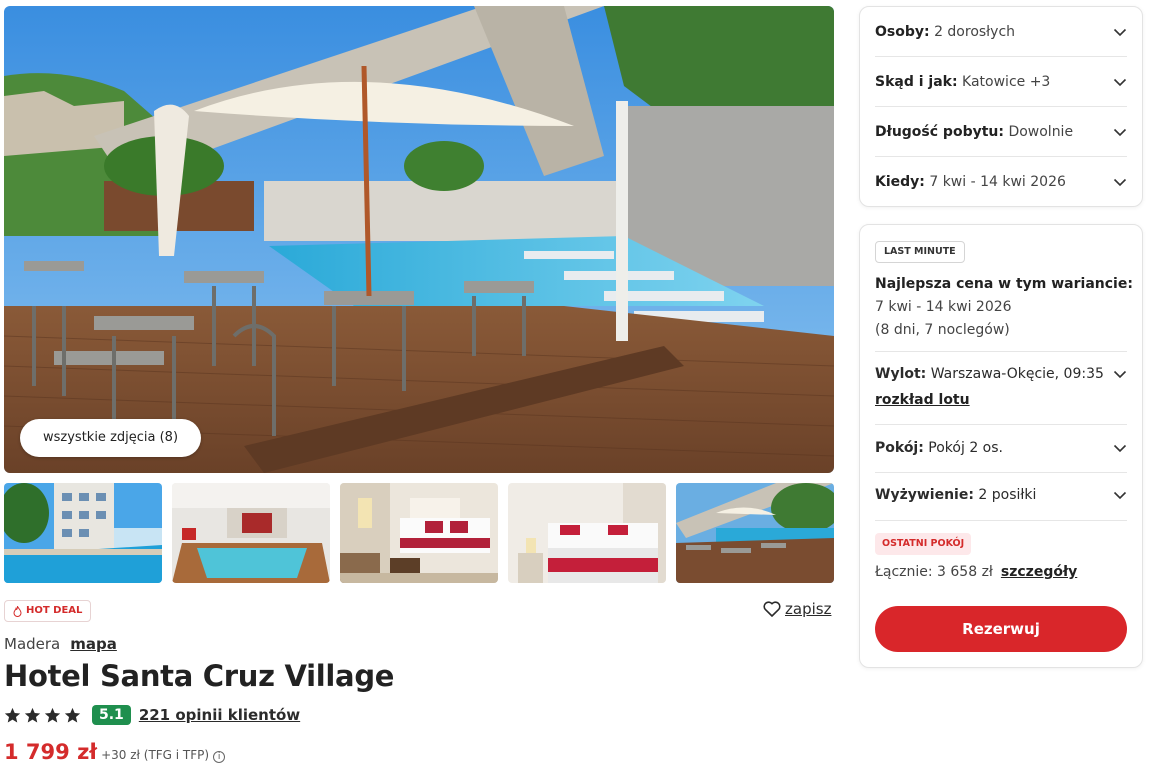  I want to click on board-value: 2 posiłki, so click(1007, 495).